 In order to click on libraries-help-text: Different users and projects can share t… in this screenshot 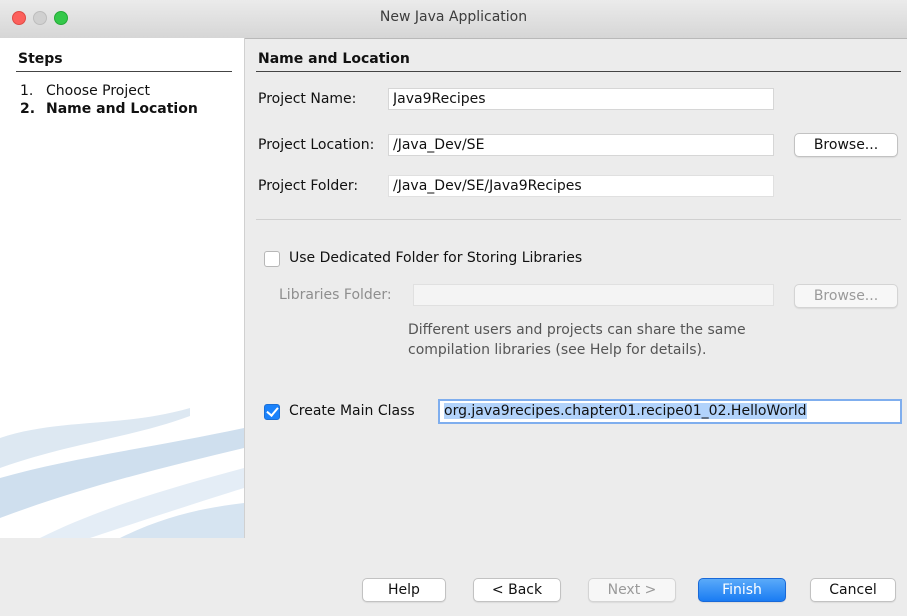, I will do `click(577, 340)`.